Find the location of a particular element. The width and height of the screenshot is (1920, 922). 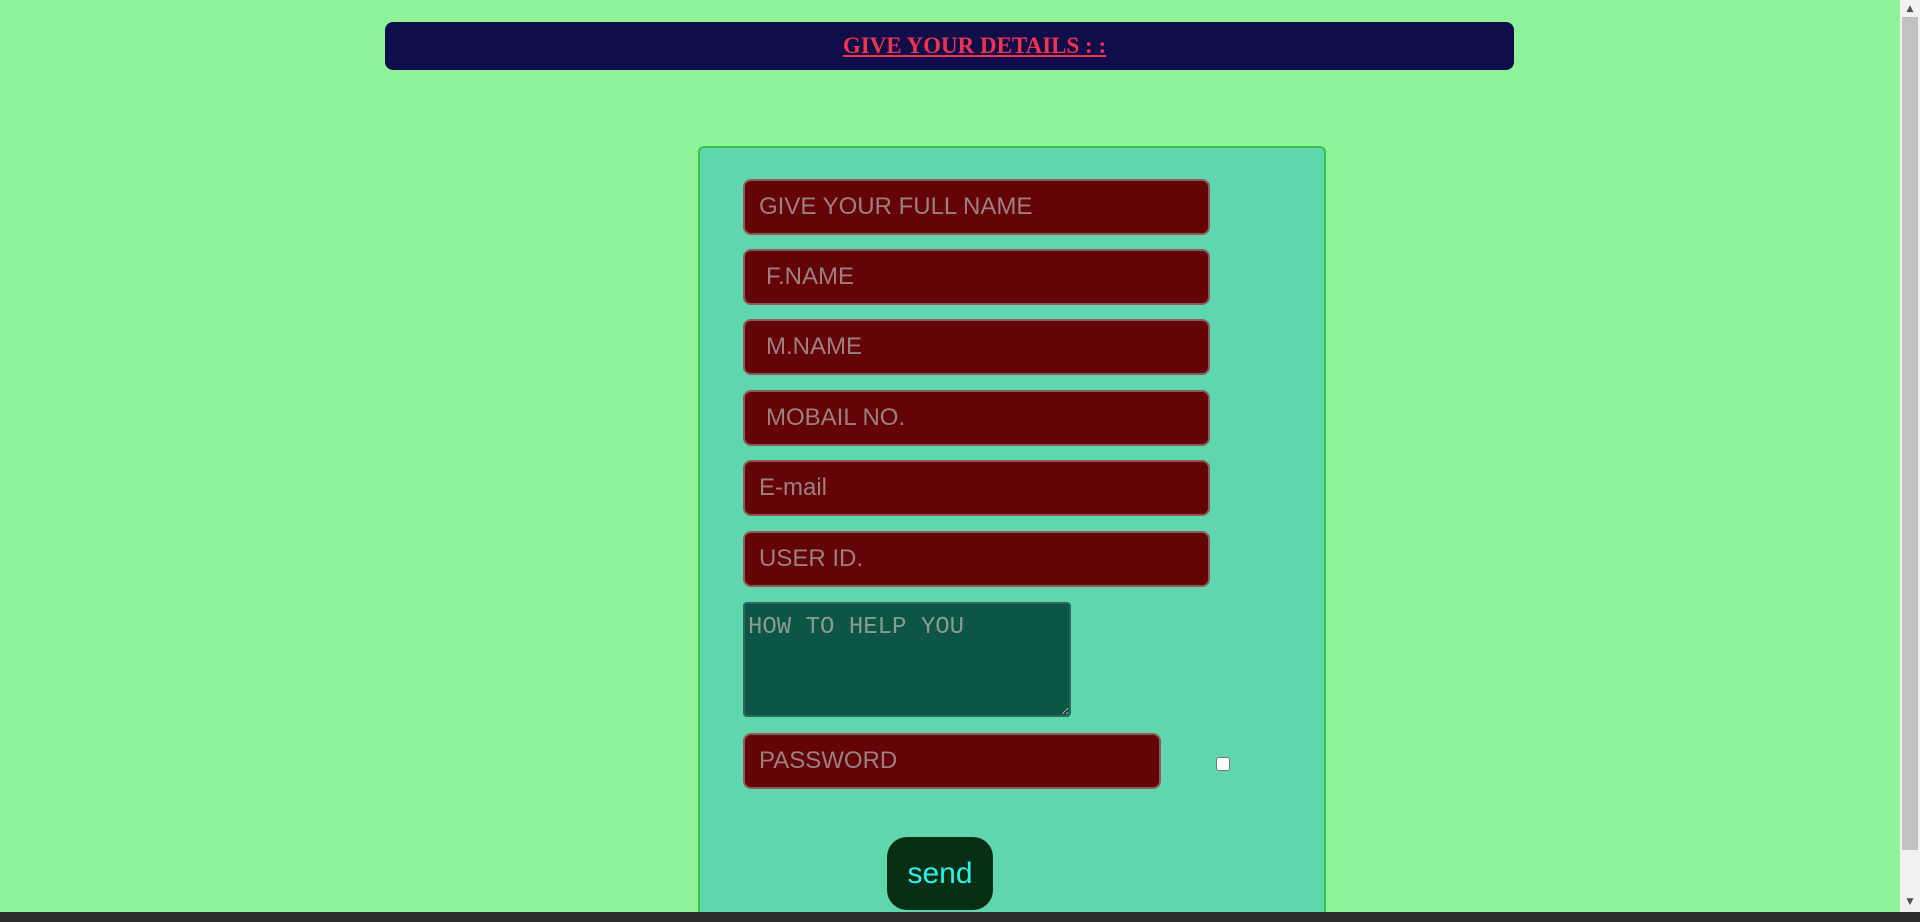

arrow-up-icon: ▲ is located at coordinates (1910, 8).